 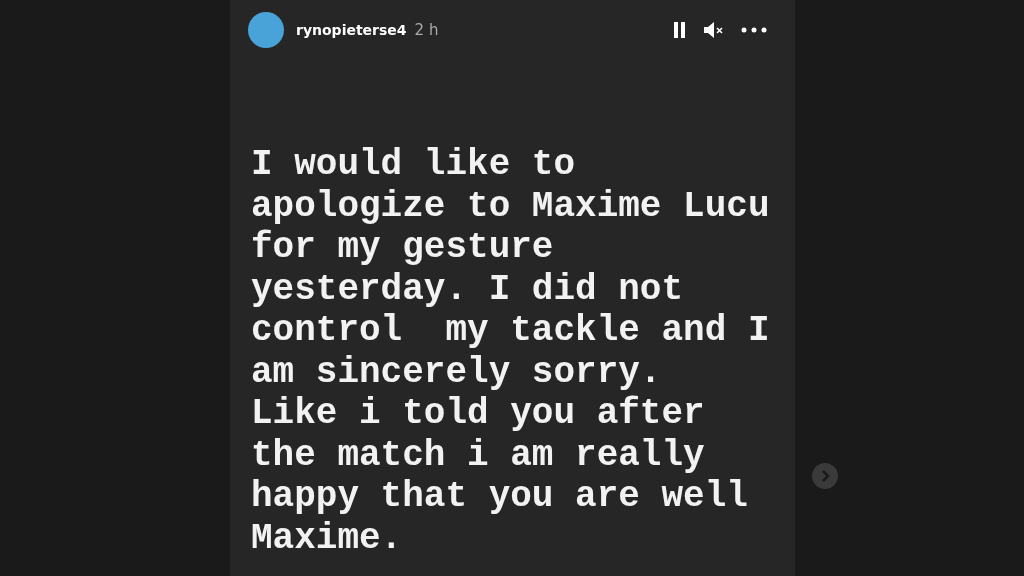 I want to click on username: rynopieterse4, so click(x=351, y=30).